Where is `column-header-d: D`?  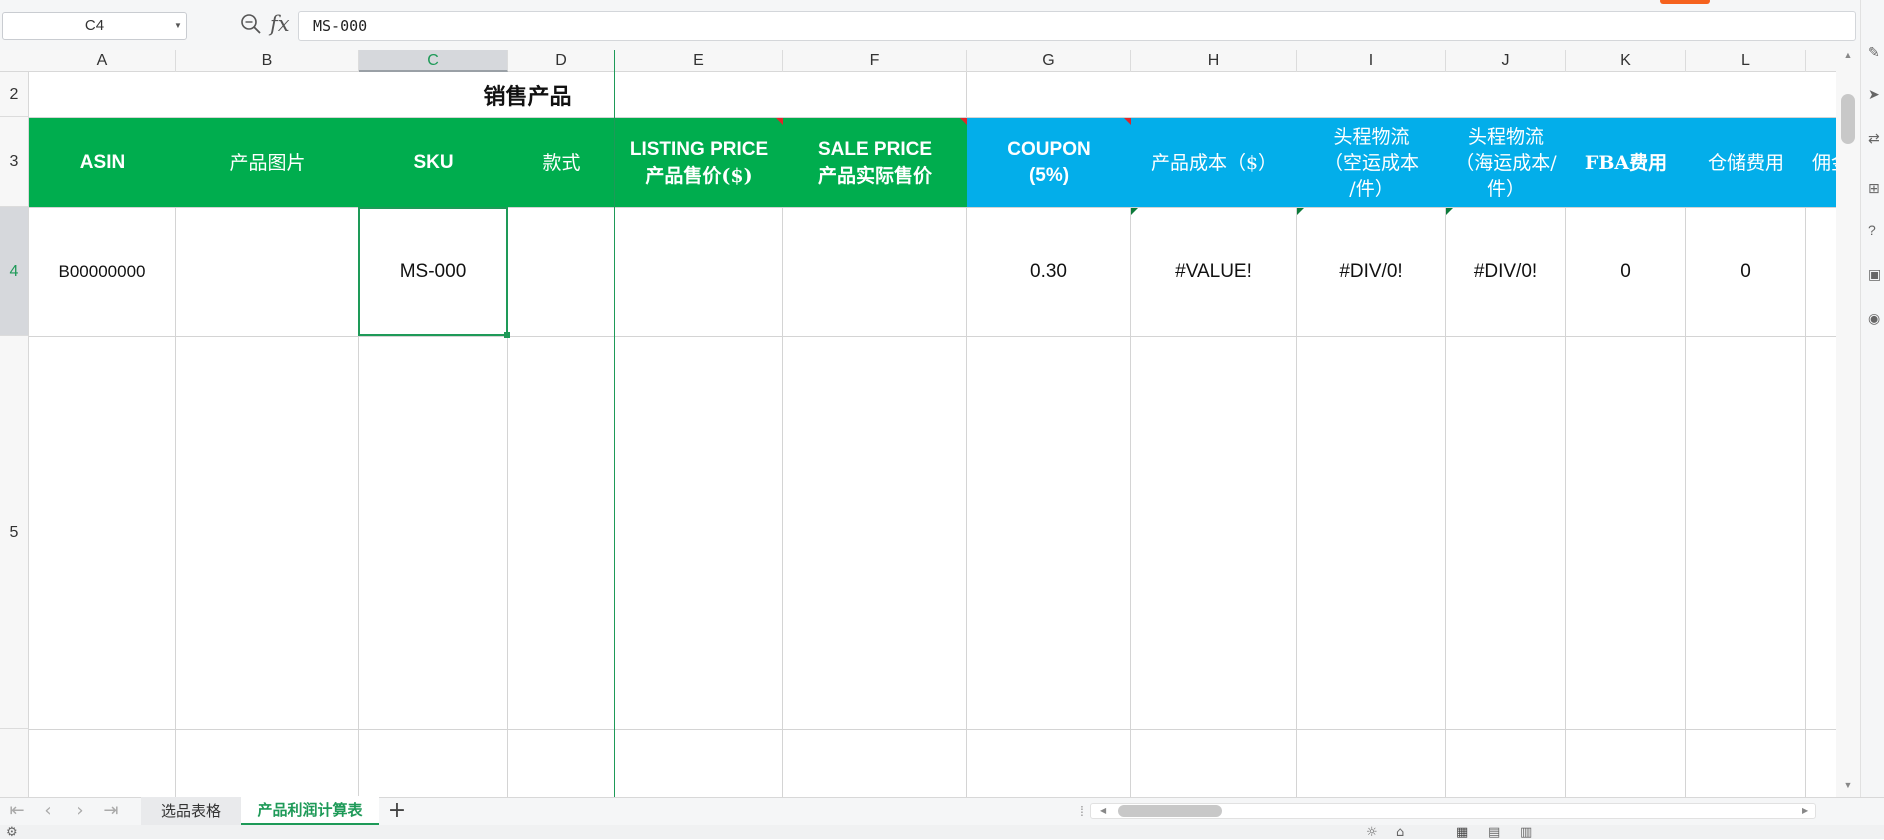
column-header-d: D is located at coordinates (561, 61).